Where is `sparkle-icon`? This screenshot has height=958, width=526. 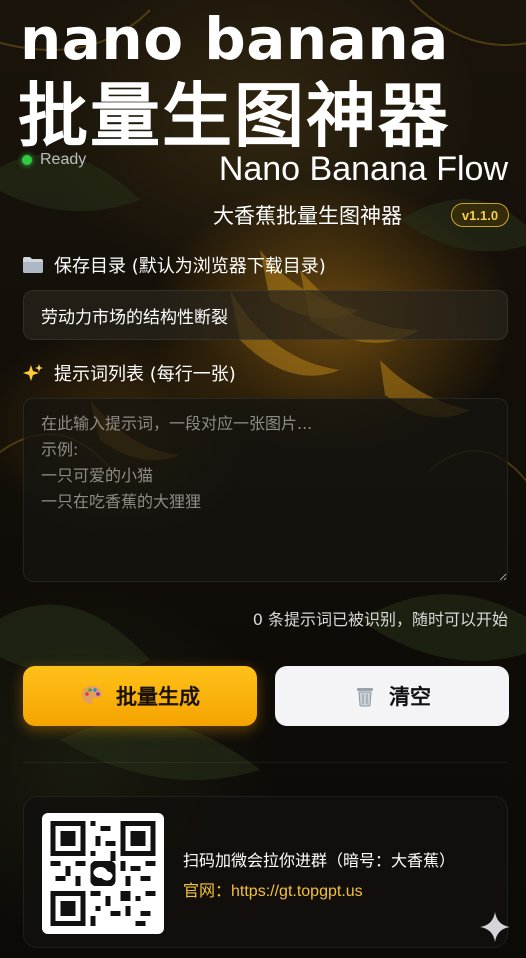
sparkle-icon is located at coordinates (495, 927).